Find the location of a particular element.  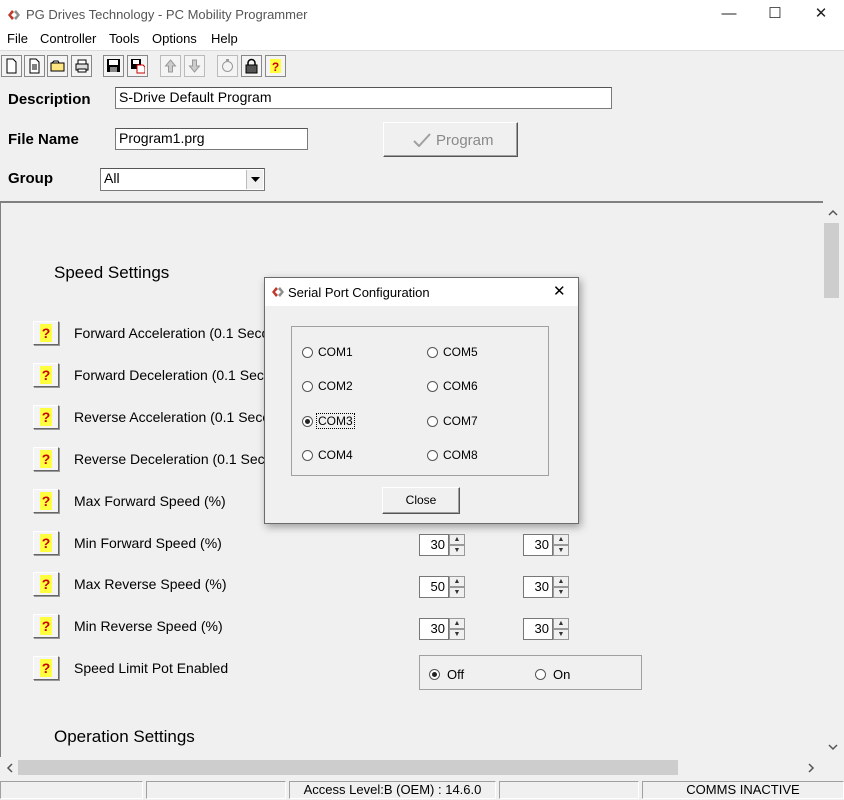

com1-radio is located at coordinates (307, 352).